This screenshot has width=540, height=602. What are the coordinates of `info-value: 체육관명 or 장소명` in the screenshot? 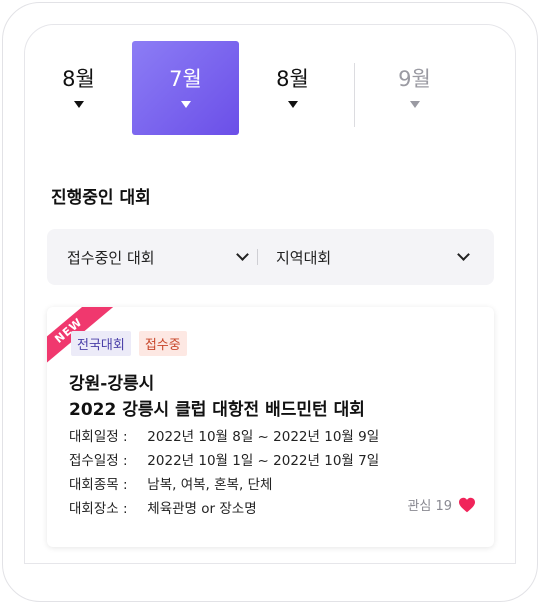 It's located at (202, 509).